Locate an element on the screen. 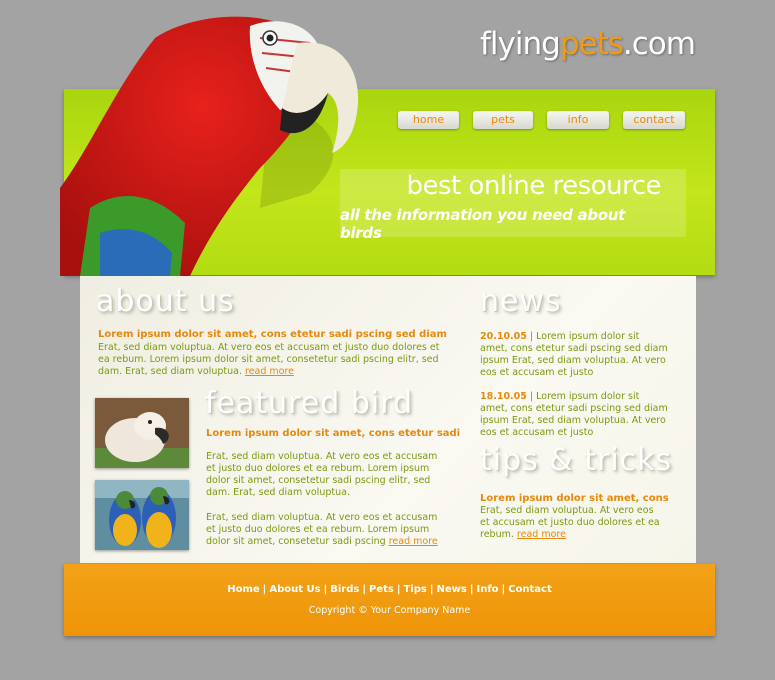 This screenshot has height=680, width=775. nav-pets-button: pets is located at coordinates (503, 120).